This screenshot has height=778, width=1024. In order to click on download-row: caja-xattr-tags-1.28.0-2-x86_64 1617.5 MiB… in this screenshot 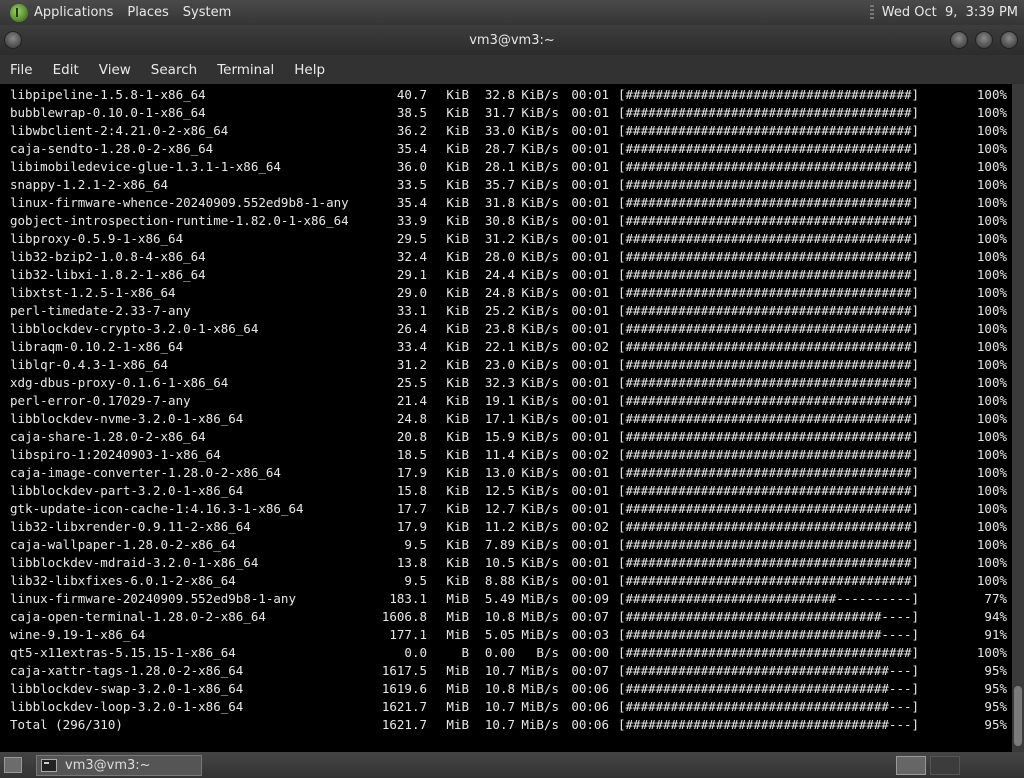, I will do `click(511, 671)`.